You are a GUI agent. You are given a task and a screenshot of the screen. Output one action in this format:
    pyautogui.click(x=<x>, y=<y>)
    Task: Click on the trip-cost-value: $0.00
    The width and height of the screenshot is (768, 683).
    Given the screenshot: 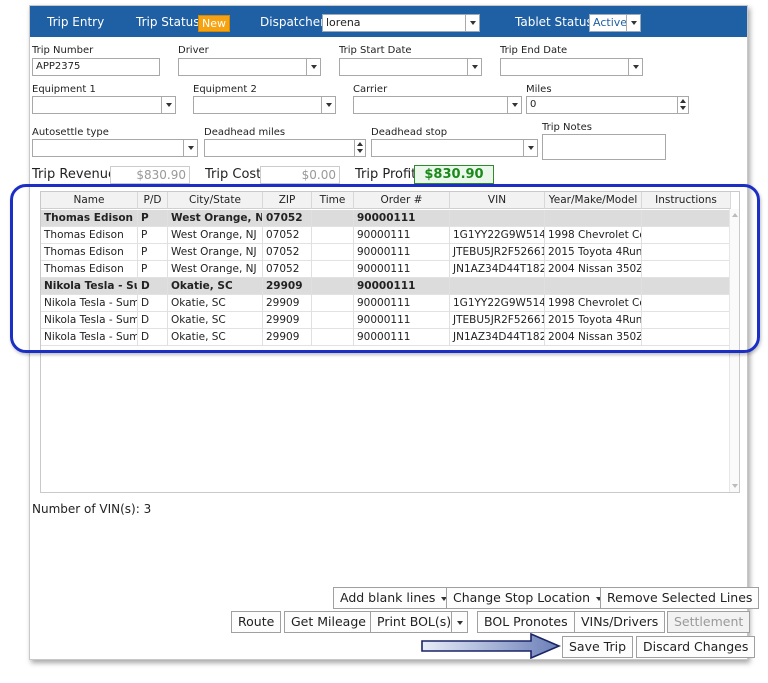 What is the action you would take?
    pyautogui.click(x=300, y=175)
    